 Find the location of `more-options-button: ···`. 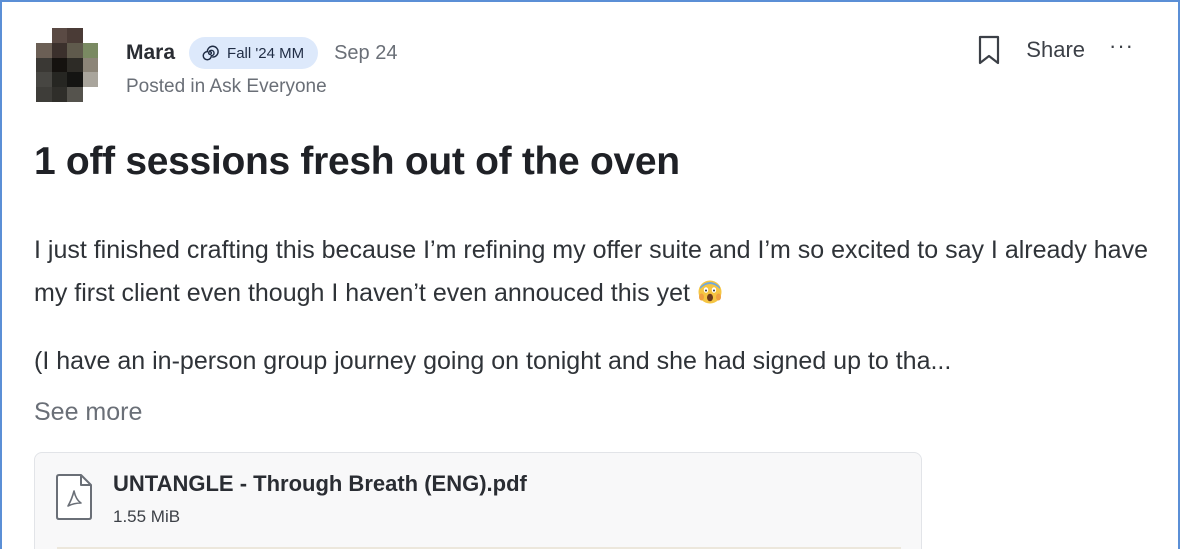

more-options-button: ··· is located at coordinates (1121, 47).